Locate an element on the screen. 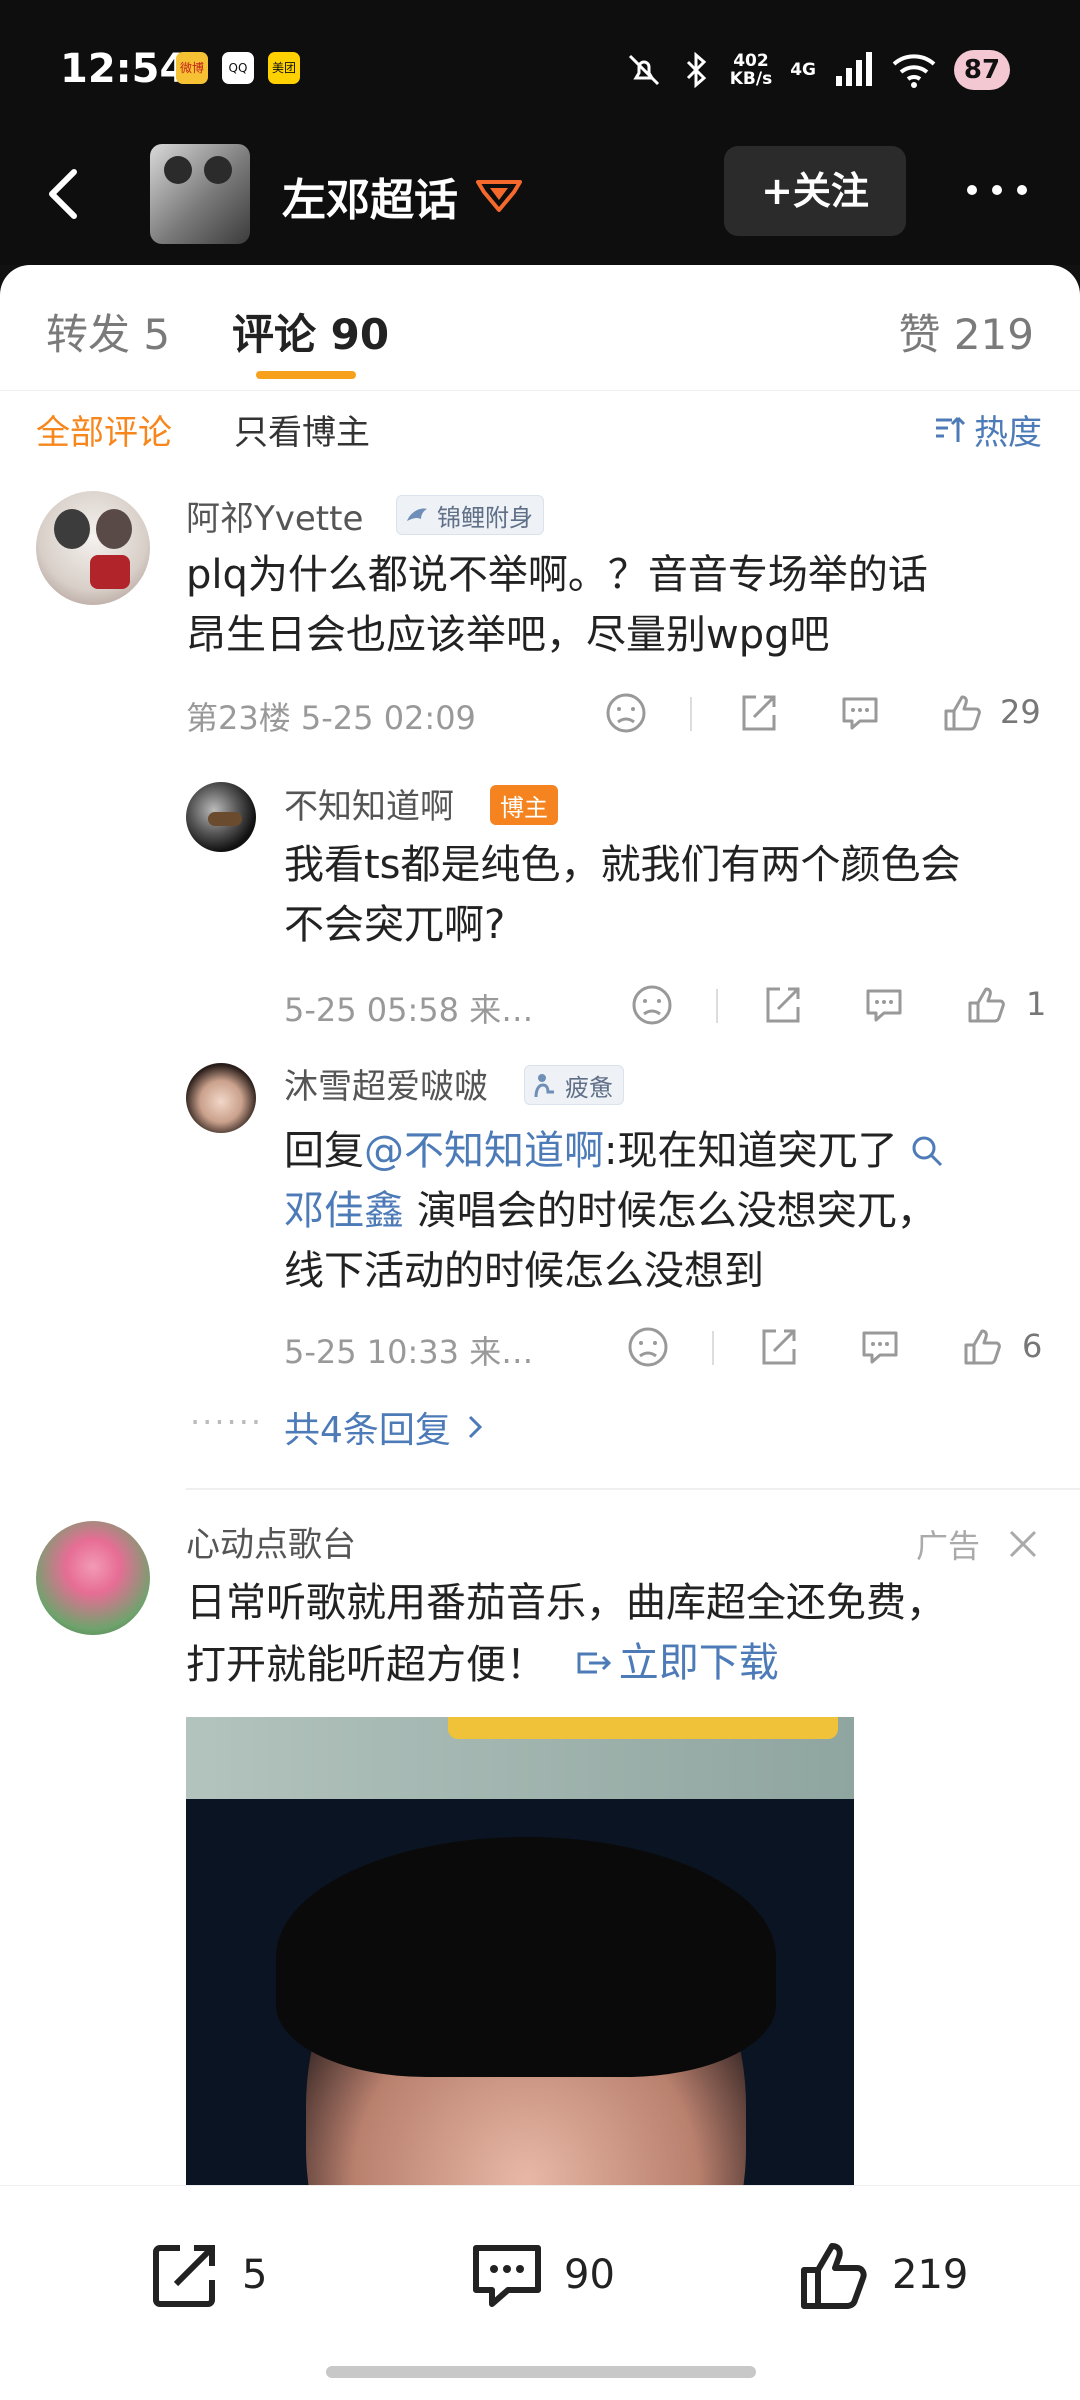  meituan-app-icon: 美团 is located at coordinates (284, 68).